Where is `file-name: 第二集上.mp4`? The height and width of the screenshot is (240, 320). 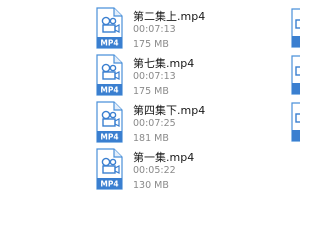
file-name: 第二集上.mp4 is located at coordinates (169, 16).